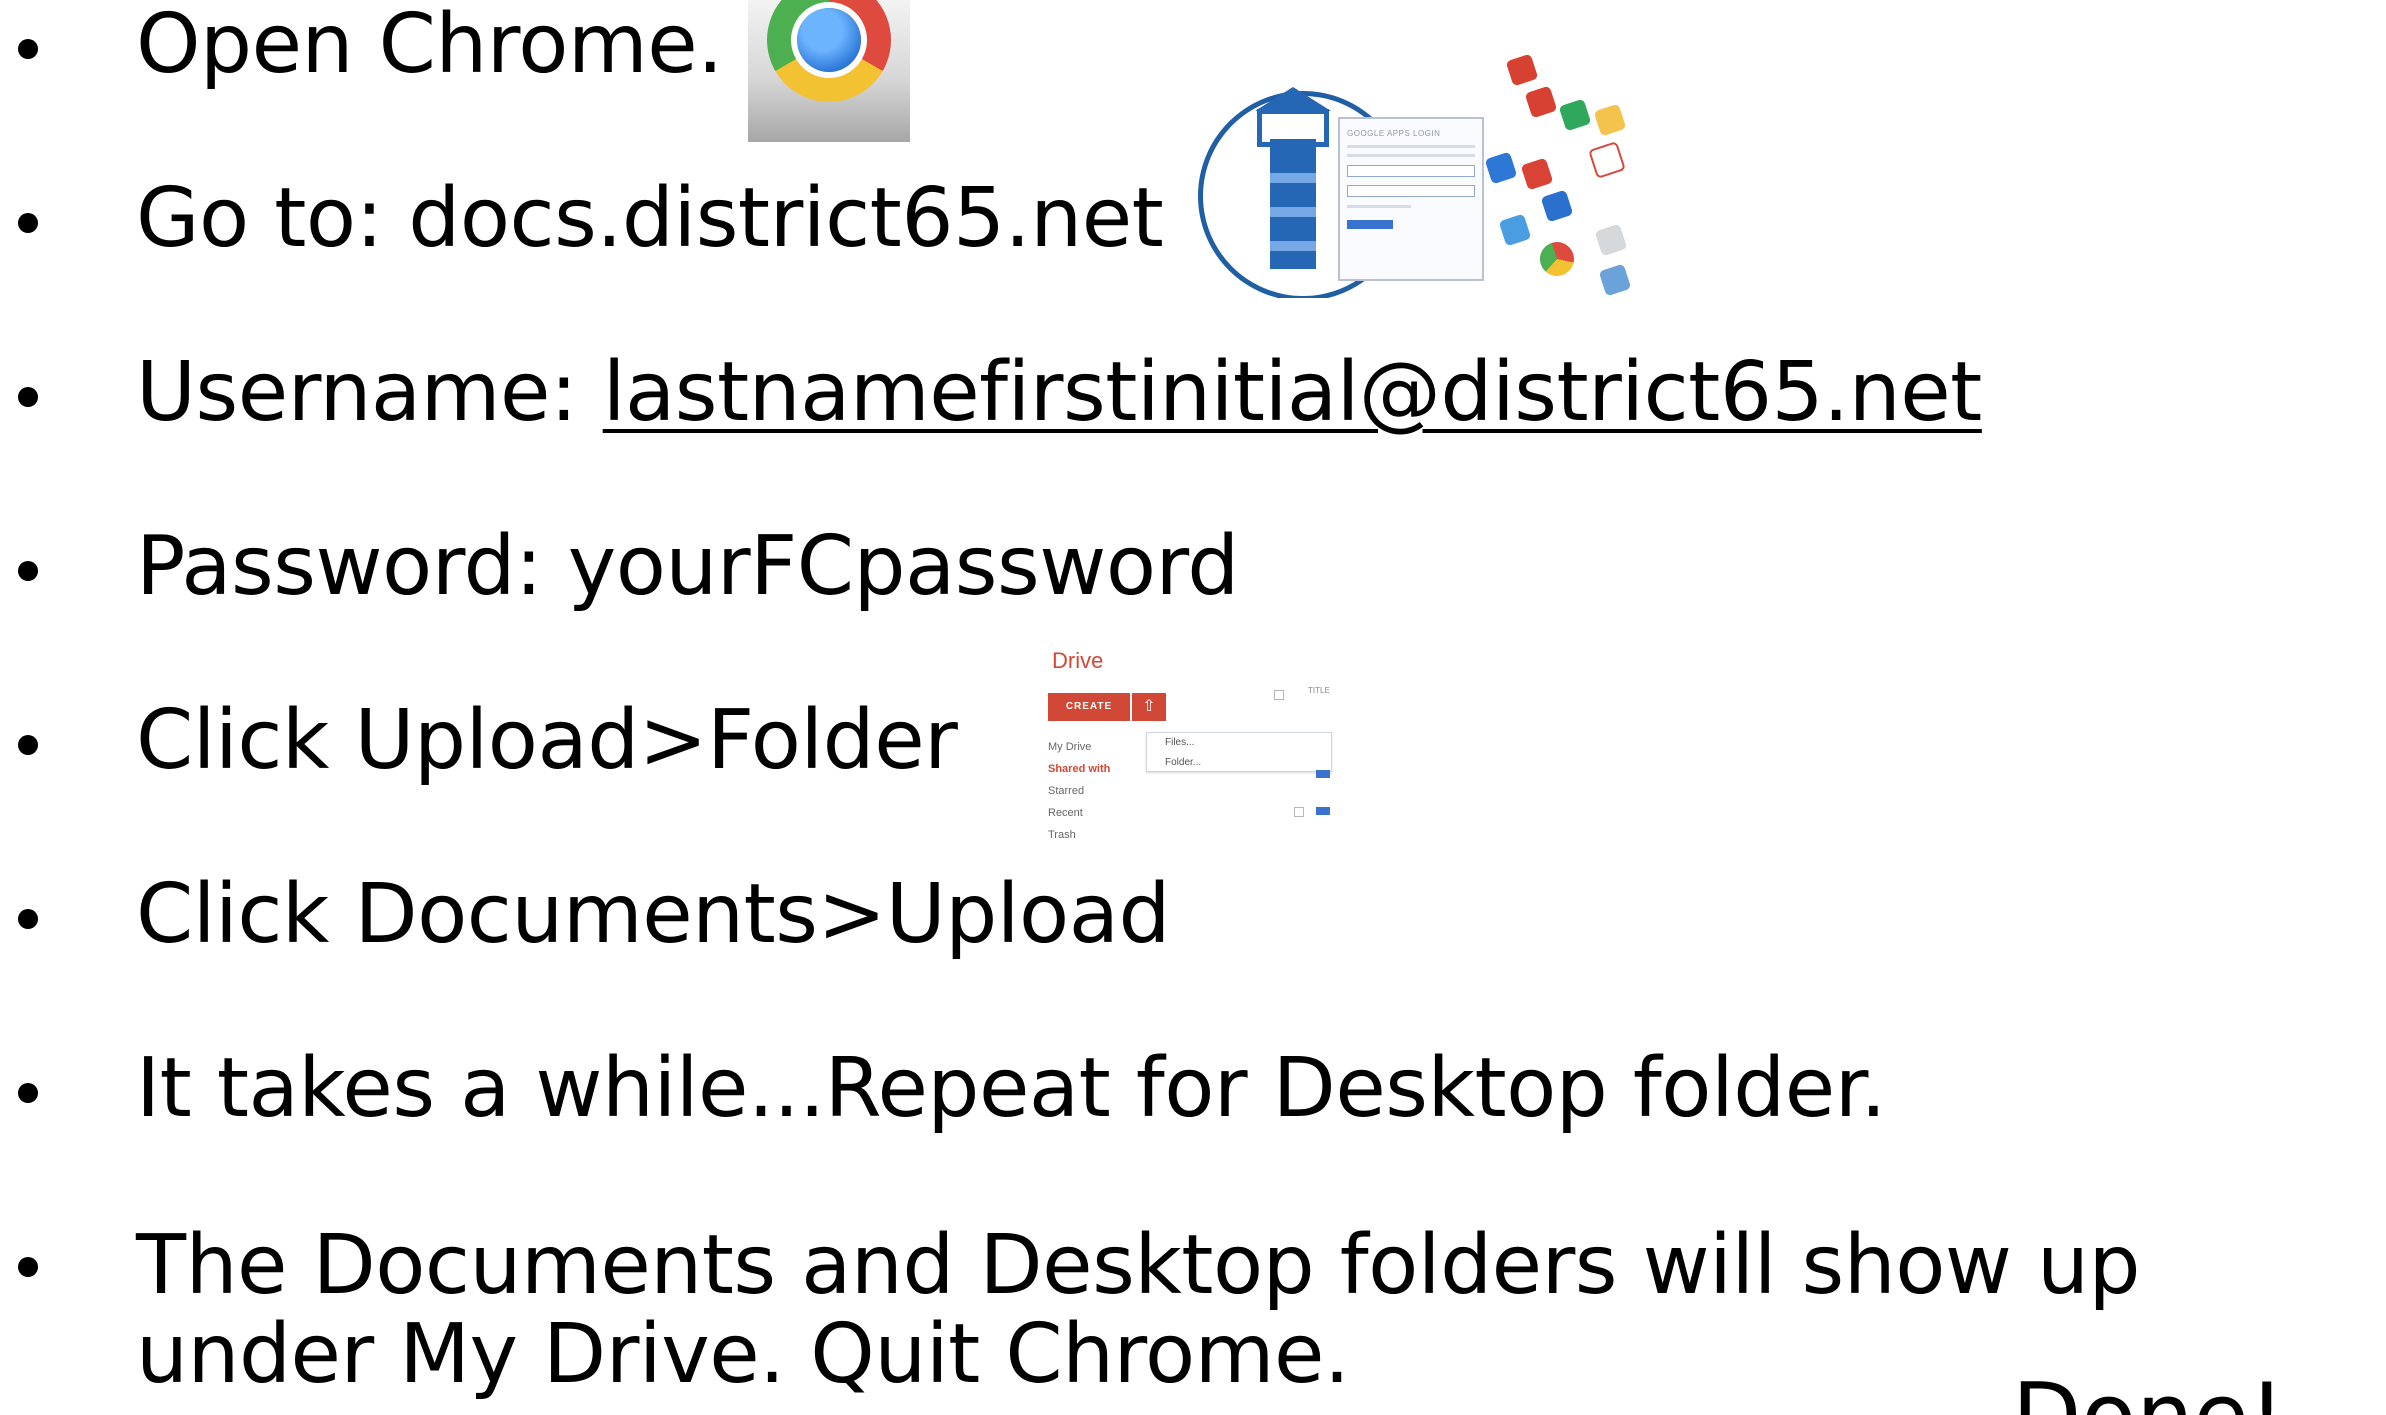  Describe the element at coordinates (1089, 707) in the screenshot. I see `create-button: CREATE` at that location.